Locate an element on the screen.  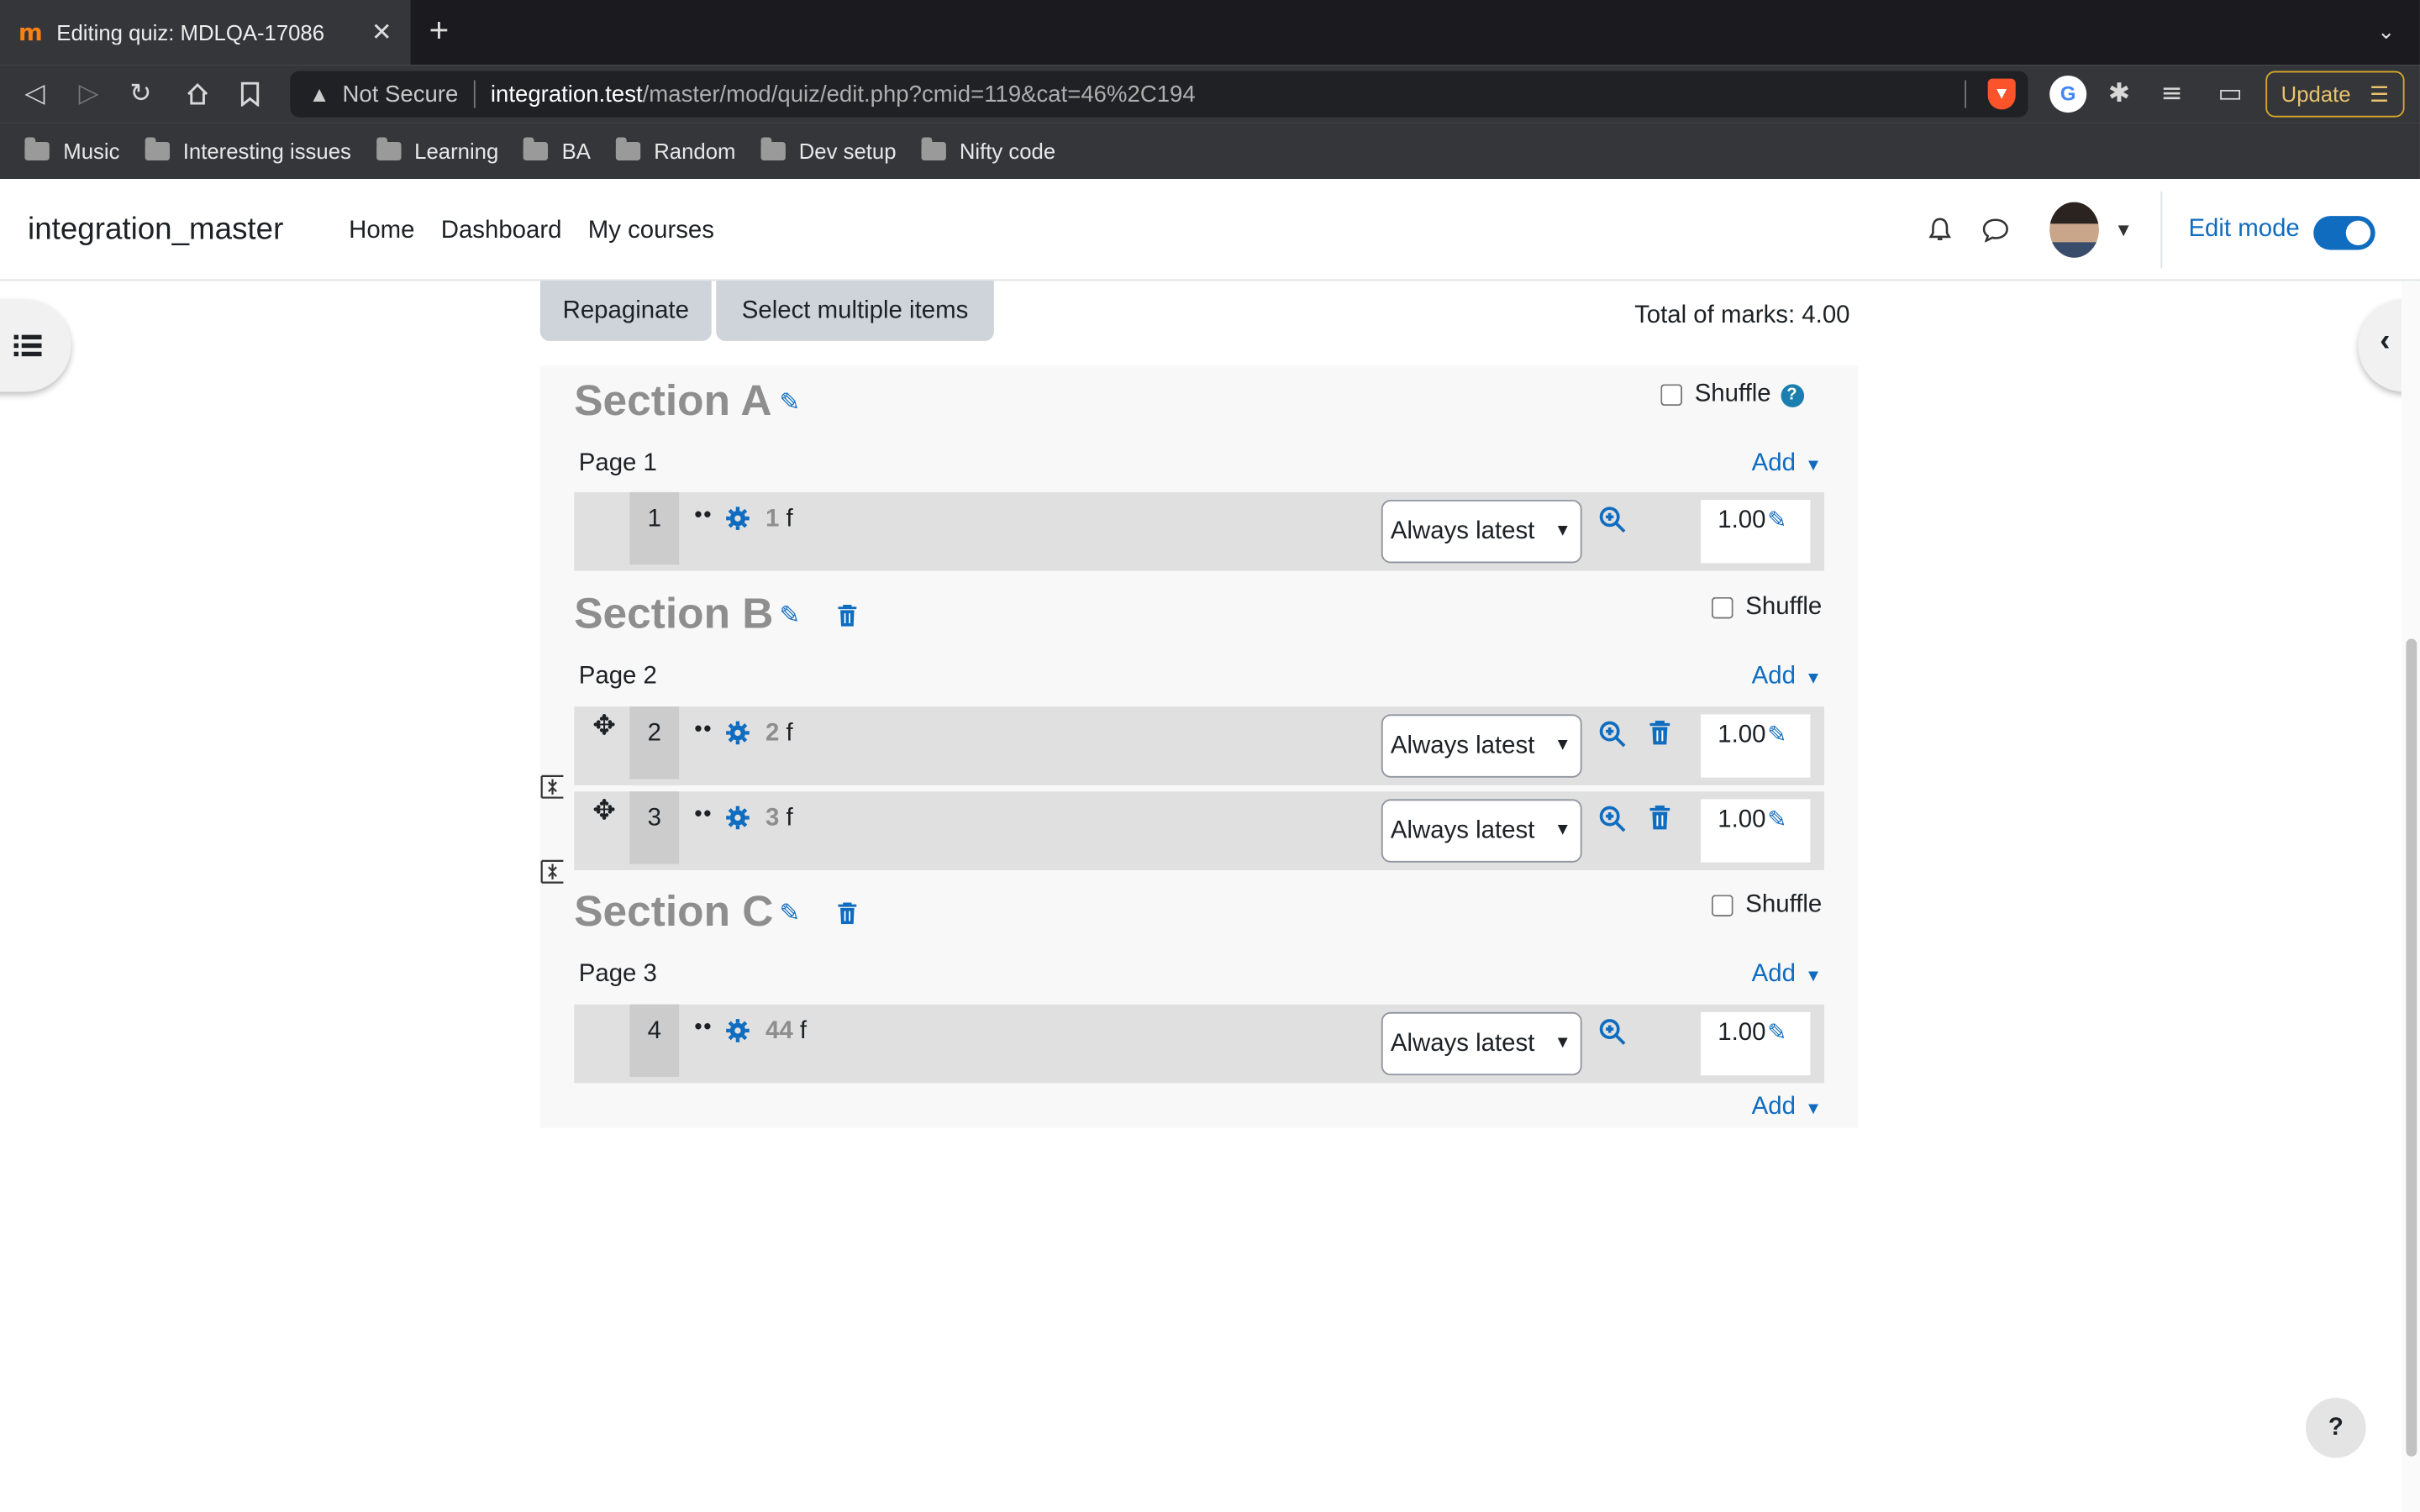
user-avatar is located at coordinates (2074, 230).